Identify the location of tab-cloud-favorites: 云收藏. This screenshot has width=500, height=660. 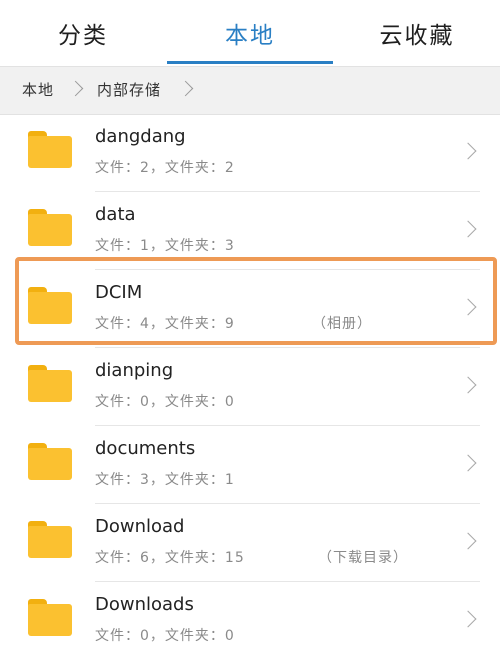
(417, 33).